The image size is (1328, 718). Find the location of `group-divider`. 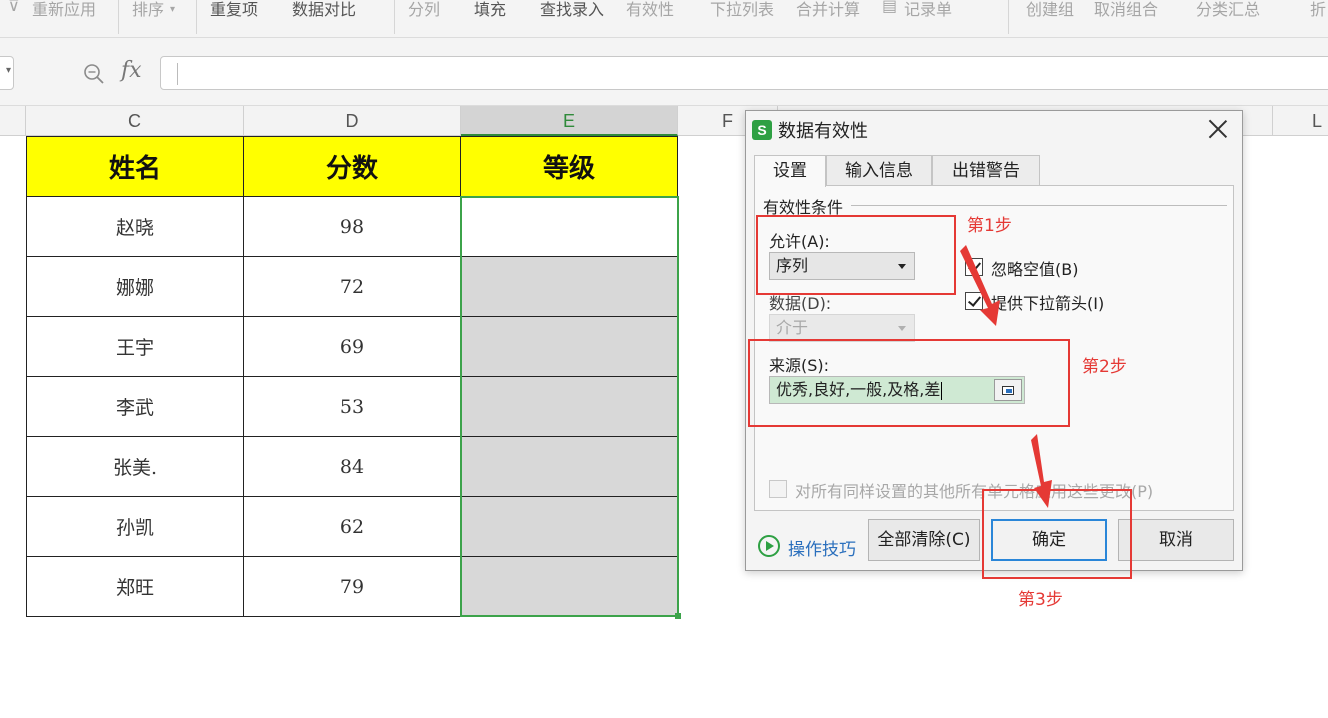

group-divider is located at coordinates (1039, 205).